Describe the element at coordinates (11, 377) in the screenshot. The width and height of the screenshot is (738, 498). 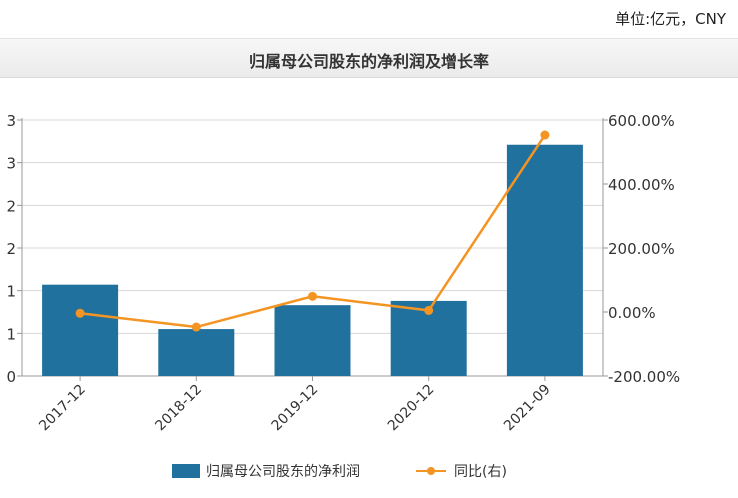
I see `left-tick-label: 0` at that location.